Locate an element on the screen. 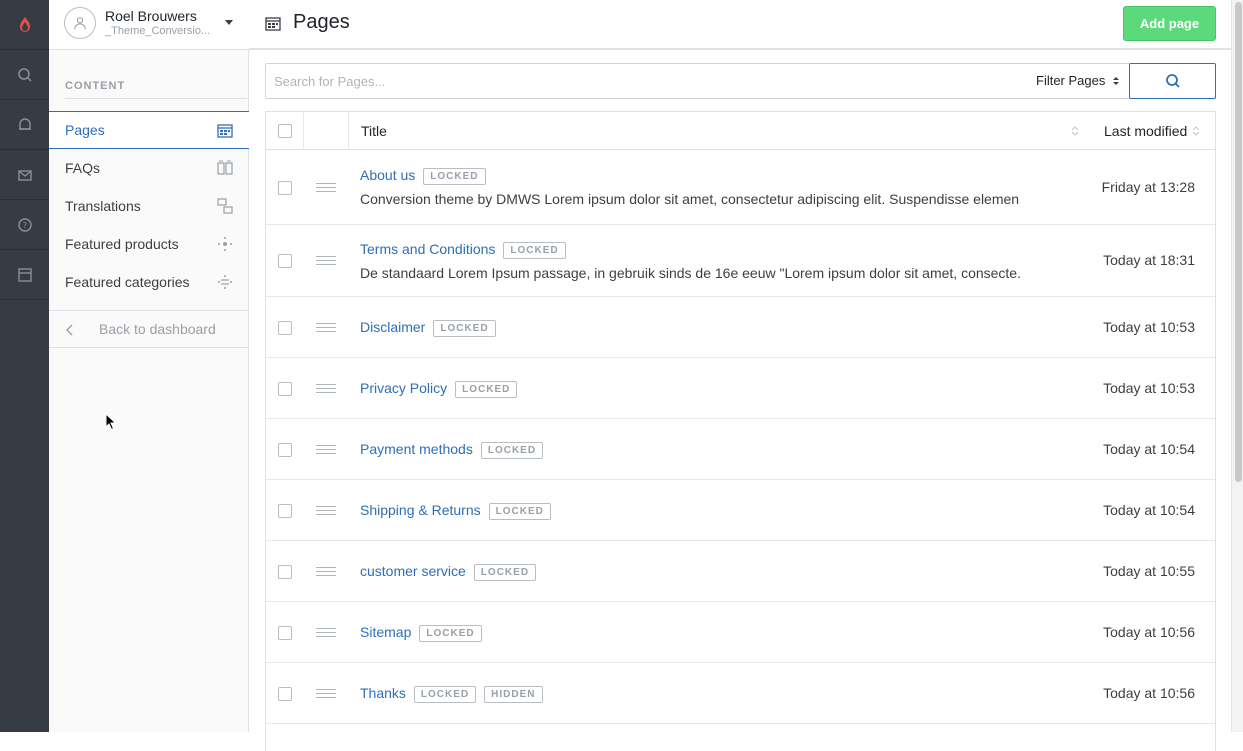 This screenshot has height=751, width=1243. account-name: Roel Brouwers is located at coordinates (151, 16).